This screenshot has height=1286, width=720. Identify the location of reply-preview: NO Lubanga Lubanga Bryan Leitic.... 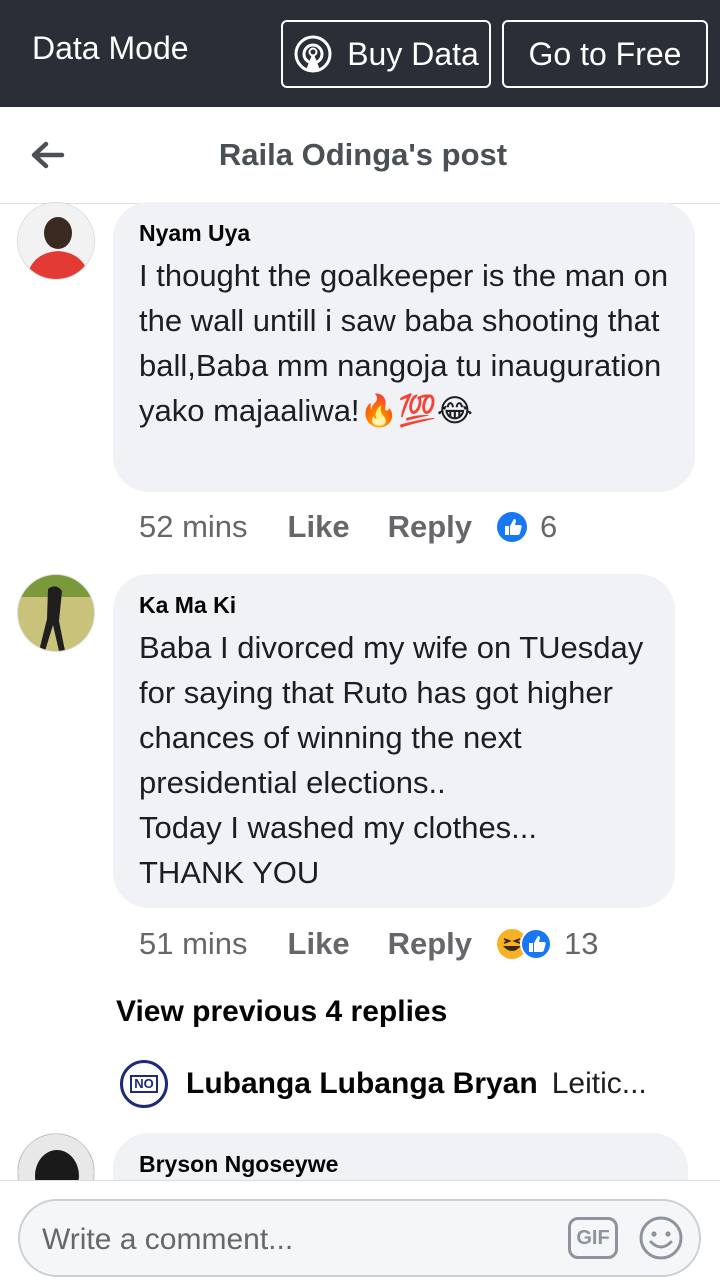
(400, 1084).